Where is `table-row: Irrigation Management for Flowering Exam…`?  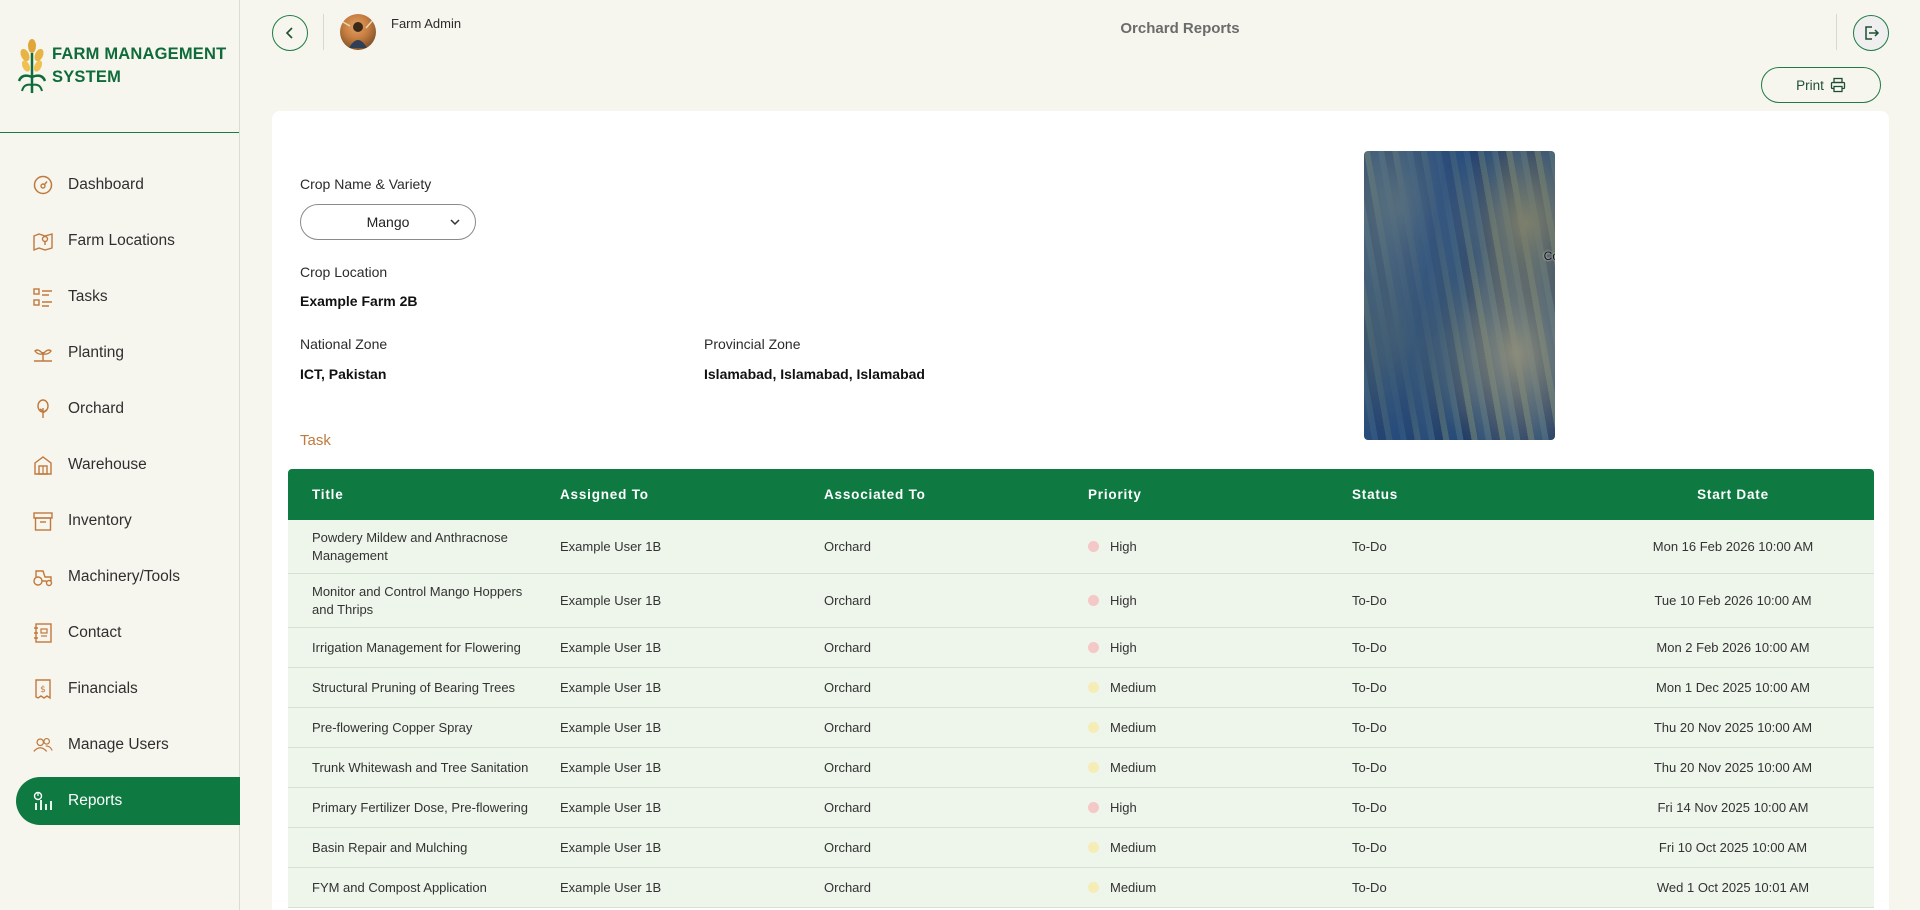
table-row: Irrigation Management for Flowering Exam… is located at coordinates (1081, 648).